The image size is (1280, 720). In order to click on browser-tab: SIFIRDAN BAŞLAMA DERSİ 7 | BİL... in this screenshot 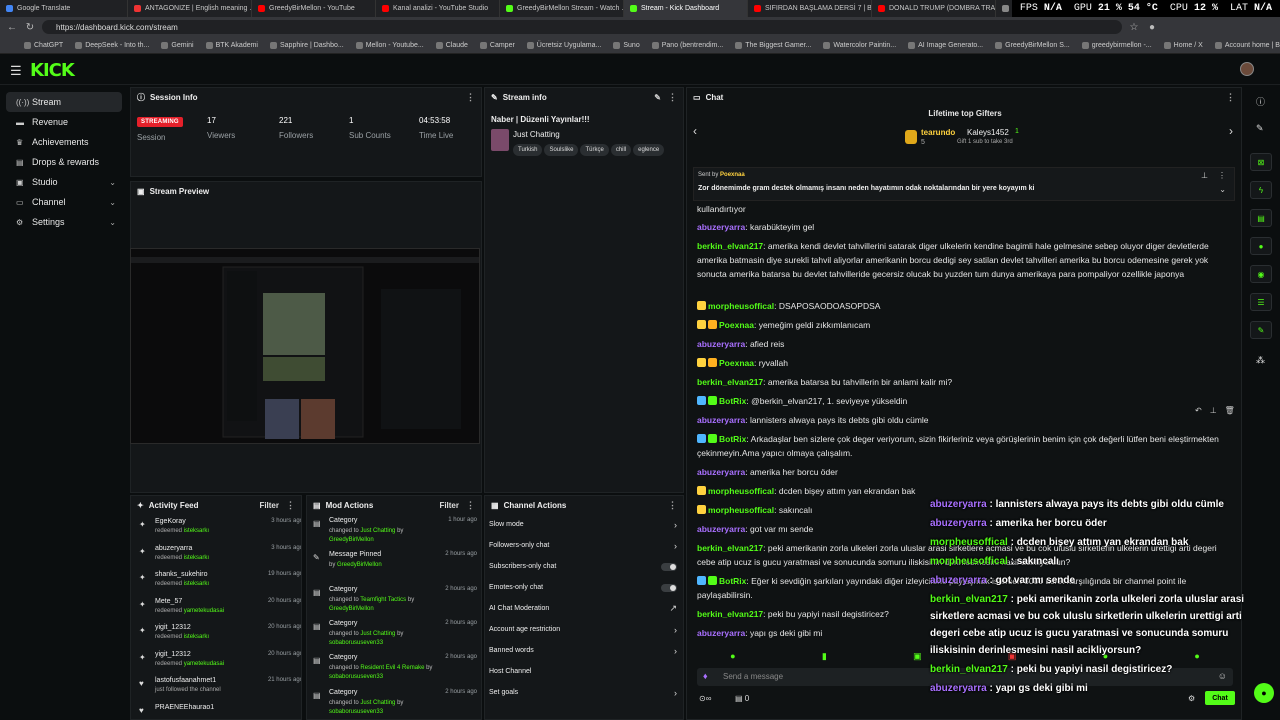, I will do `click(810, 8)`.